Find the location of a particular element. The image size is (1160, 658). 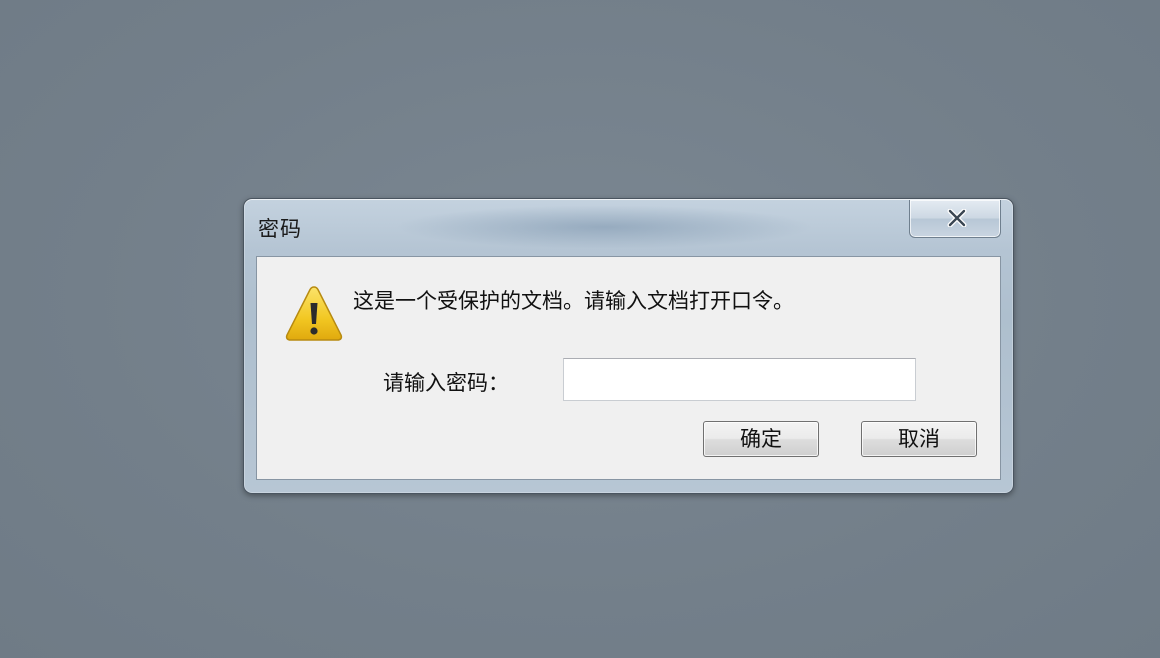

dialog-title: 密码 is located at coordinates (280, 229).